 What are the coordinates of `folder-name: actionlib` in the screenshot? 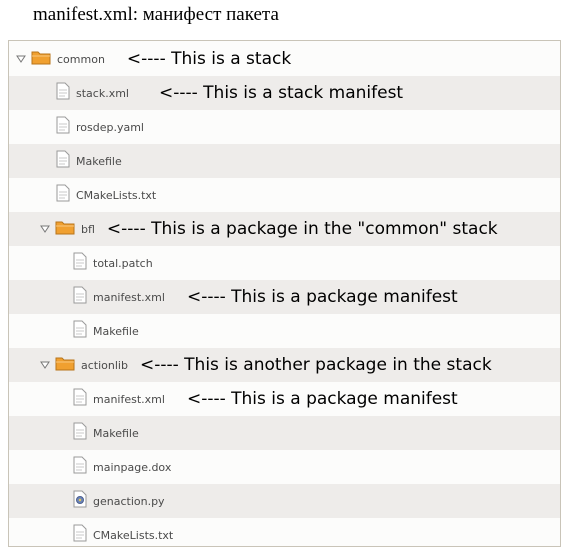 It's located at (104, 365).